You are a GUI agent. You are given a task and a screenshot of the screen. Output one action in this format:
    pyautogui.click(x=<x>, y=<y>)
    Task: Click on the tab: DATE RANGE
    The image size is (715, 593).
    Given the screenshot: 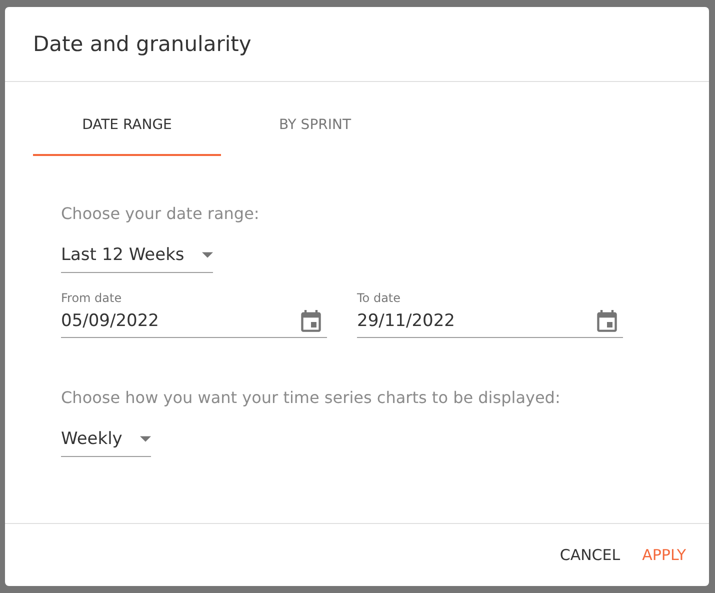 What is the action you would take?
    pyautogui.click(x=127, y=126)
    